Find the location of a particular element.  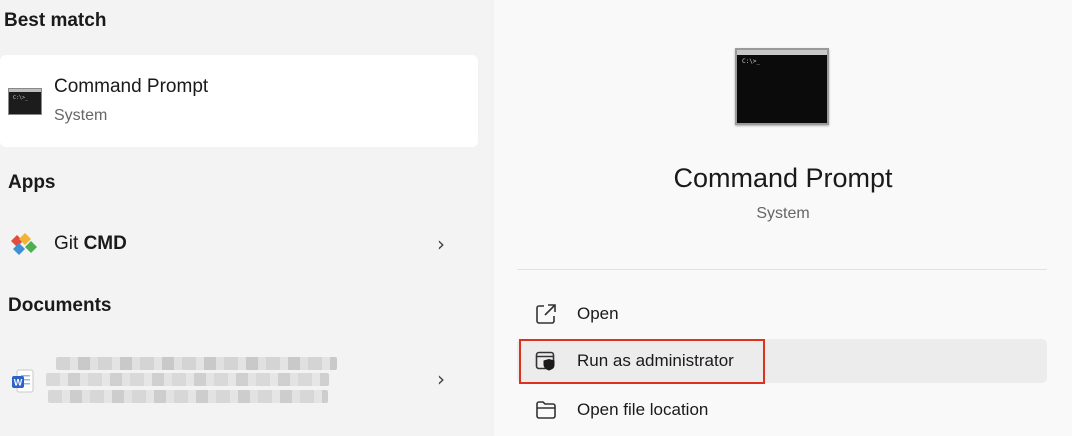

document-result: W › is located at coordinates (239, 379).